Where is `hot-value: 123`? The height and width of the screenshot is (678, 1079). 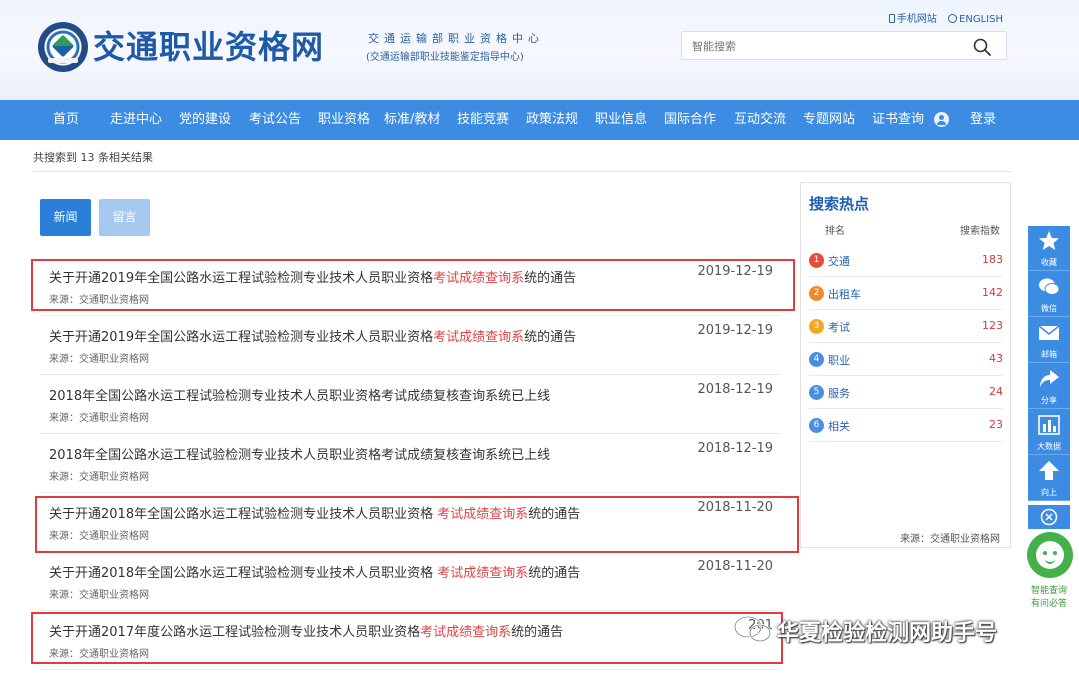
hot-value: 123 is located at coordinates (992, 325).